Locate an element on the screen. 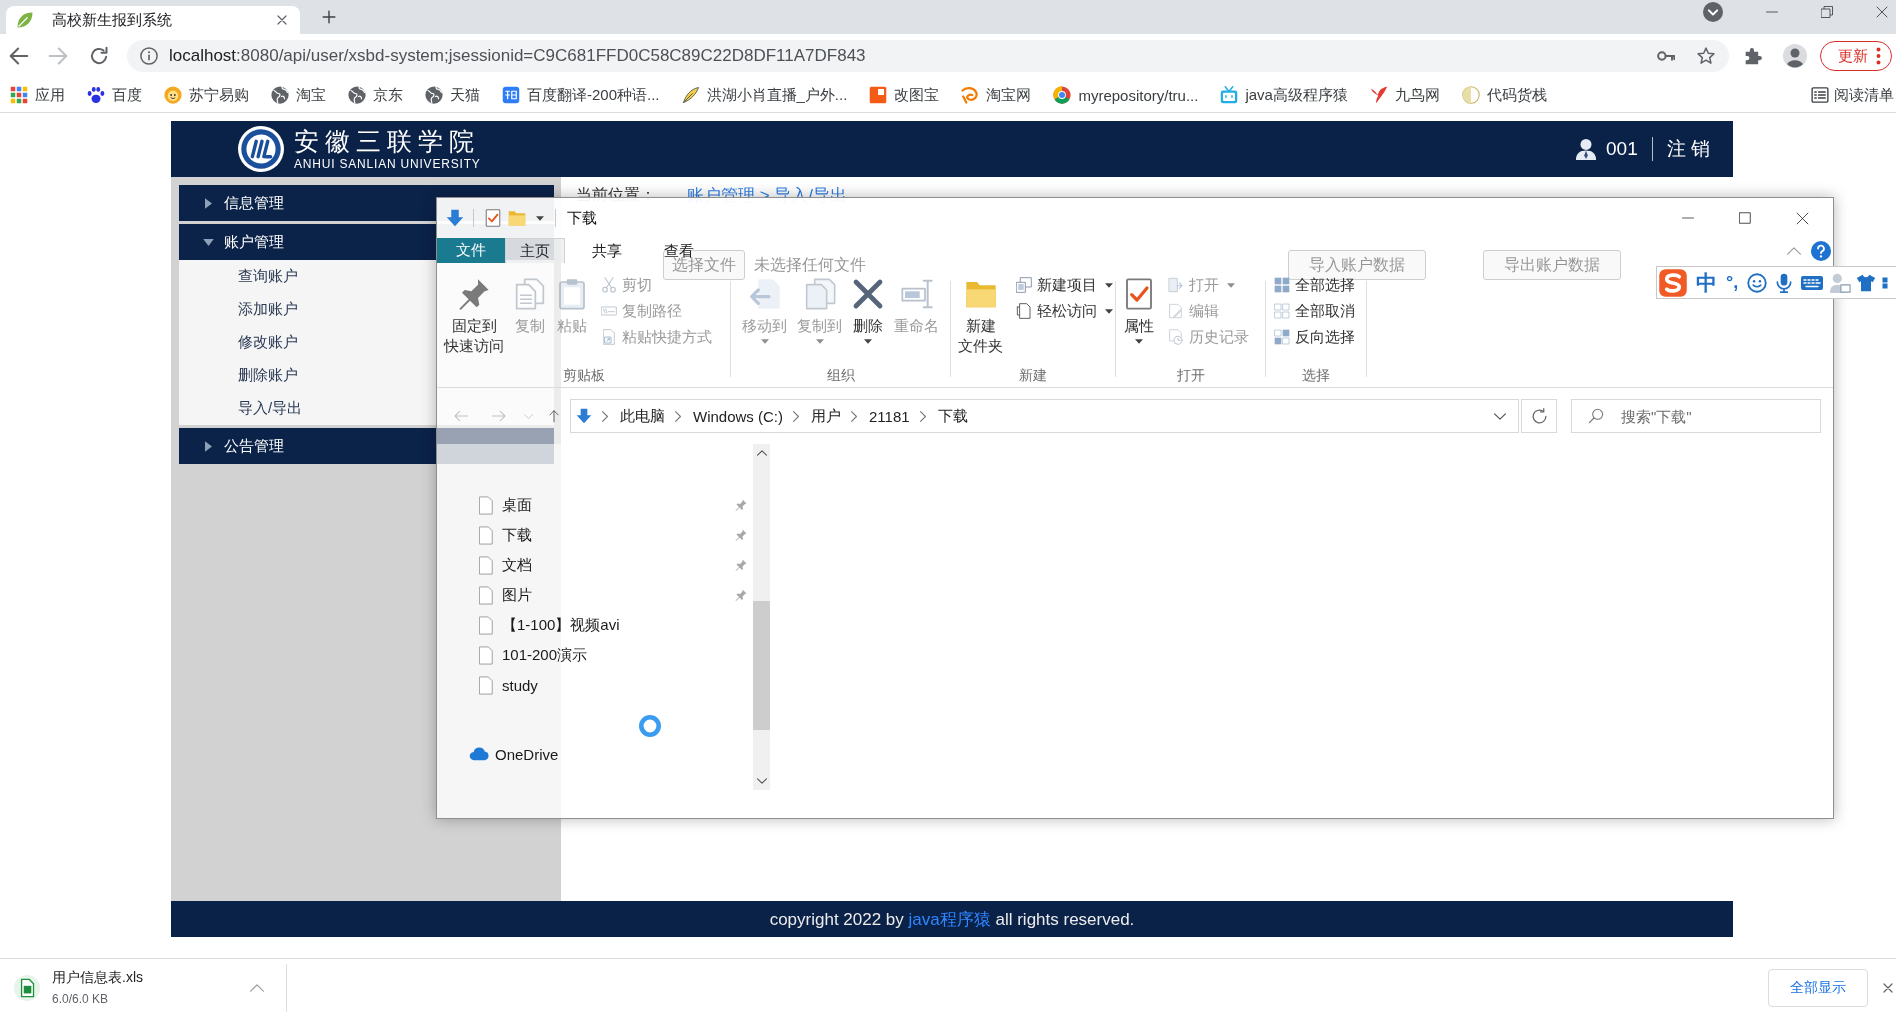 This screenshot has height=1016, width=1896. bookmark: 淘宝网 is located at coordinates (996, 95).